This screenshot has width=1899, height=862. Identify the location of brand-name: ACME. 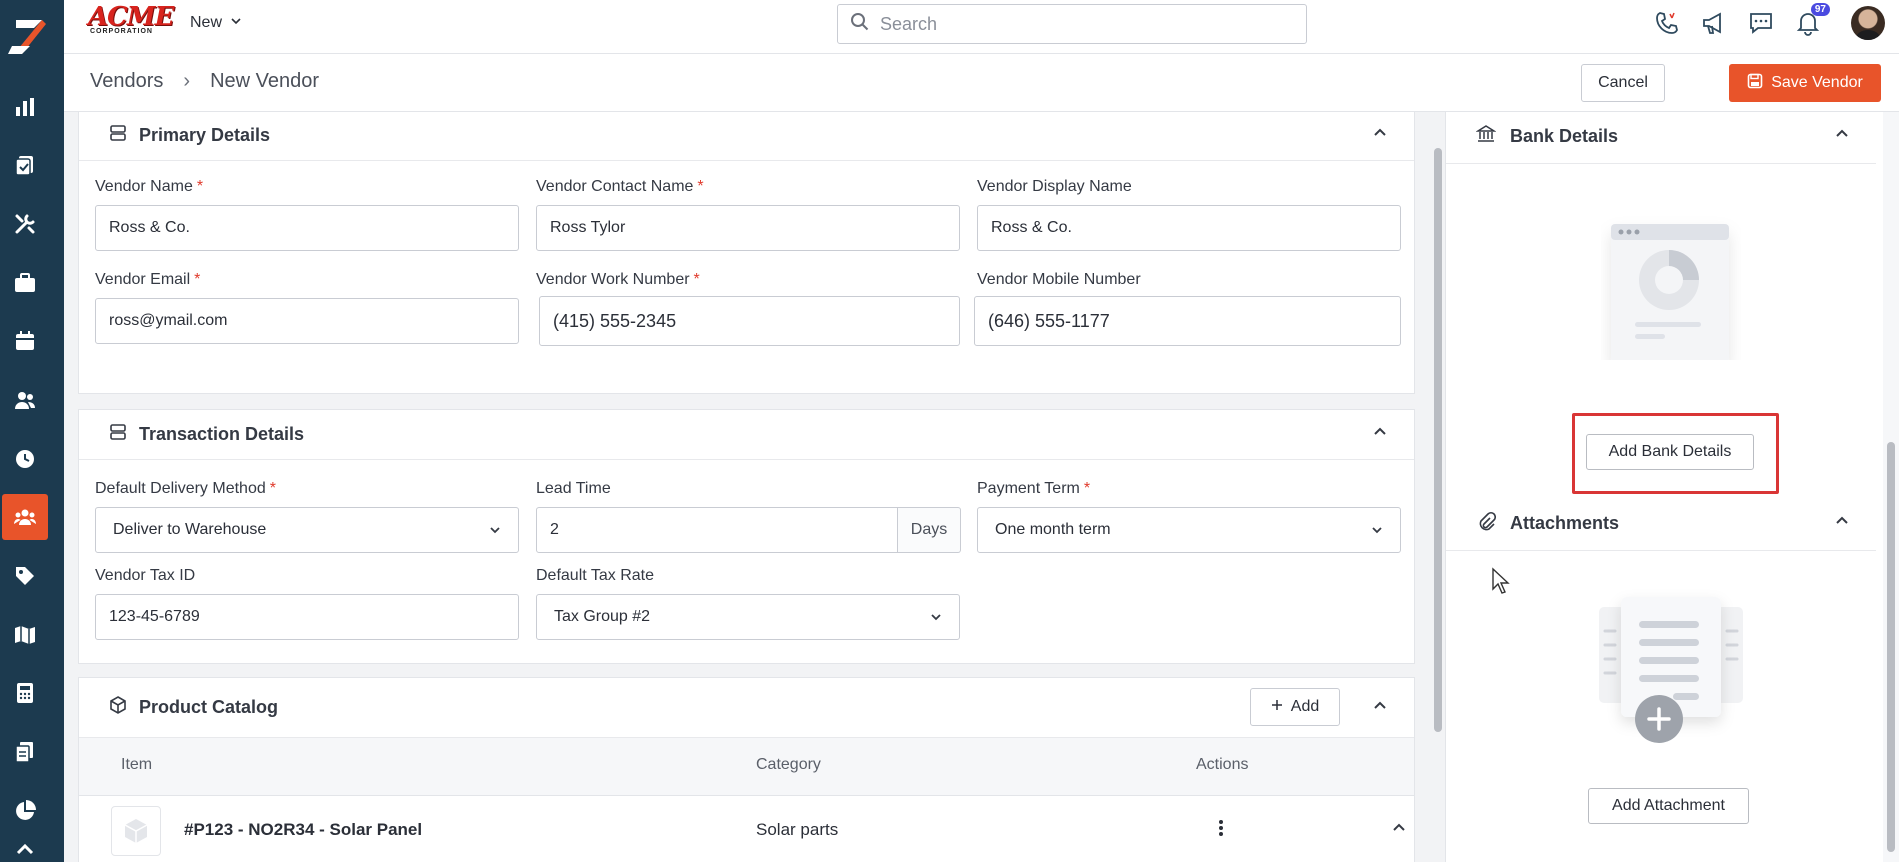
(131, 17).